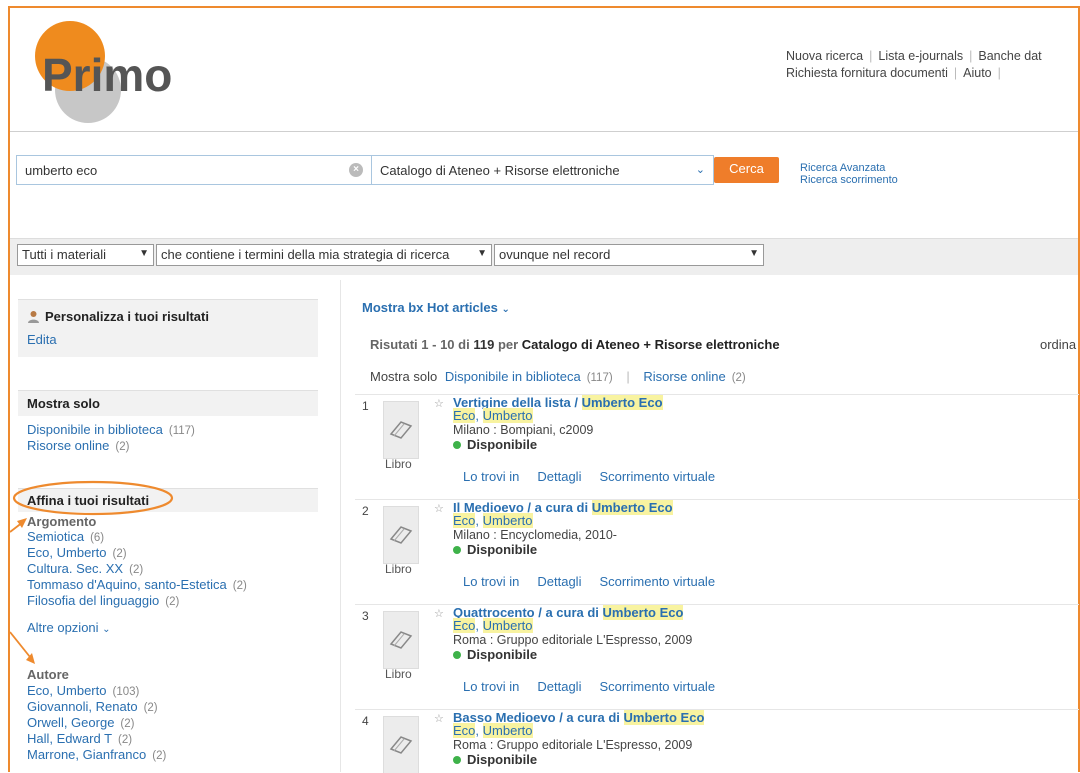 Image resolution: width=1080 pixels, height=773 pixels. What do you see at coordinates (79, 739) in the screenshot?
I see `facet-autore-item: Hall, Edward T (2)` at bounding box center [79, 739].